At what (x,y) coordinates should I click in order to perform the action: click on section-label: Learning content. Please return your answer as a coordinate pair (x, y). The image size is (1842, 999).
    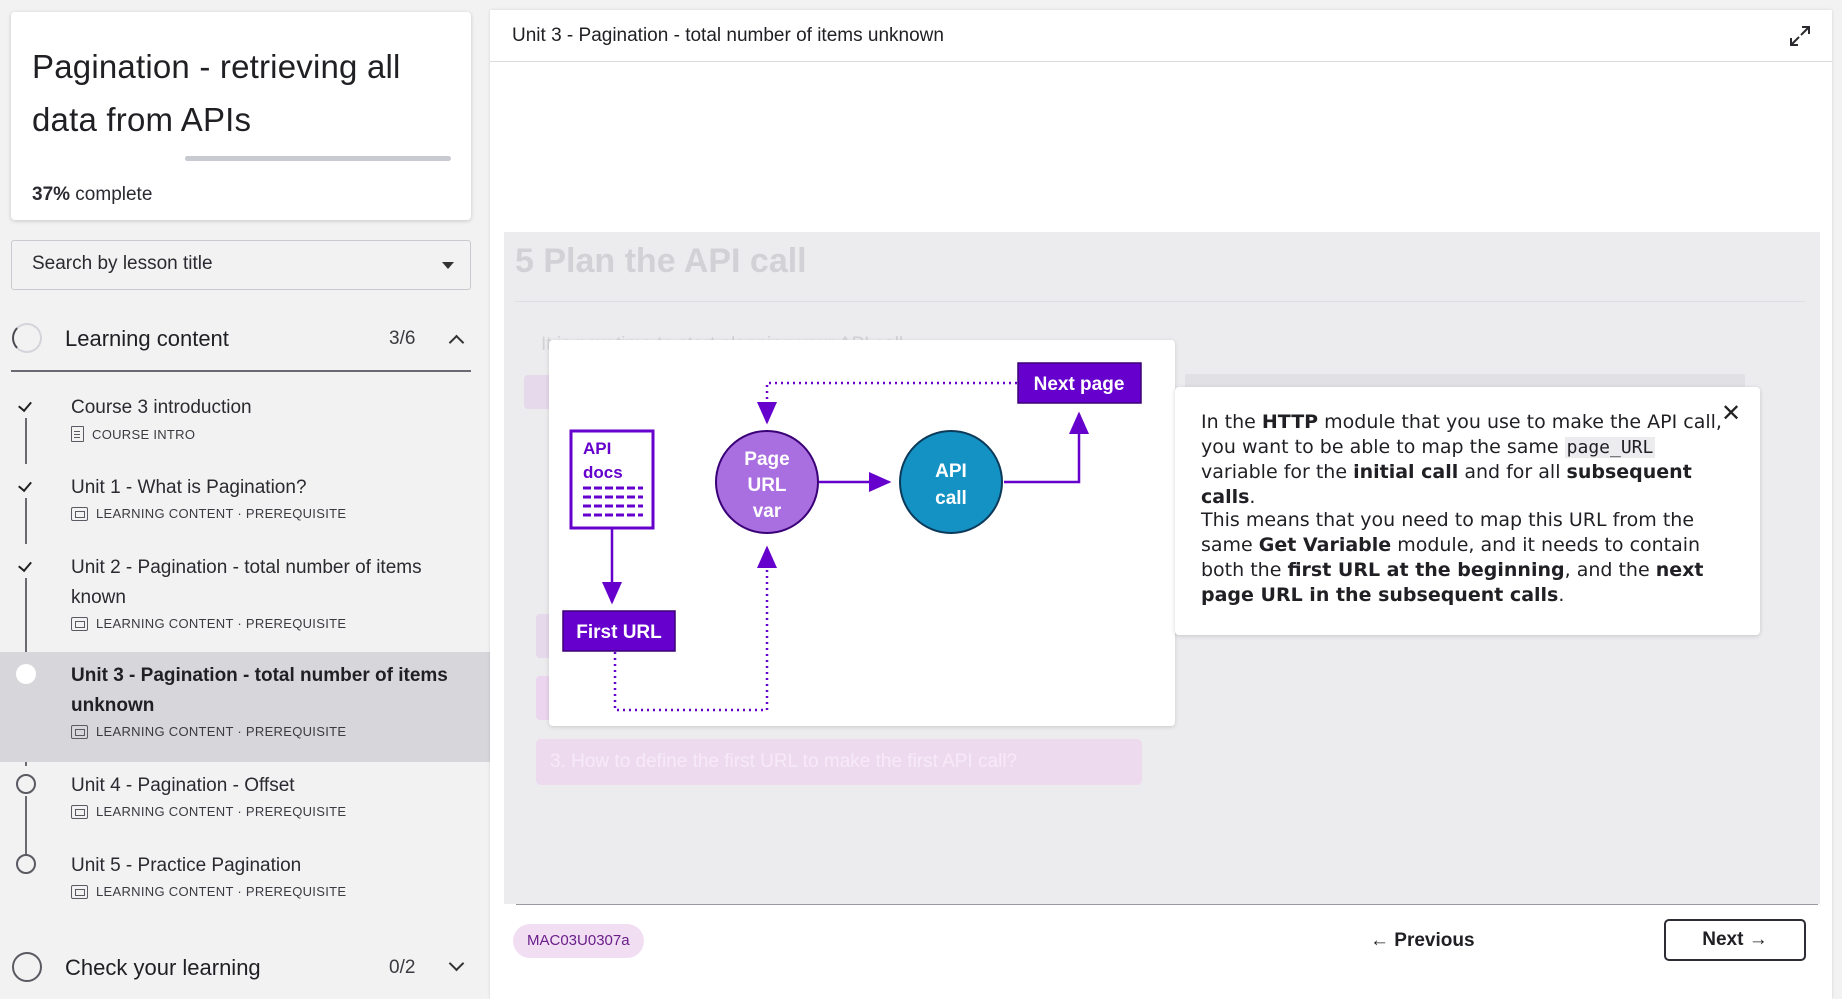
    Looking at the image, I should click on (147, 338).